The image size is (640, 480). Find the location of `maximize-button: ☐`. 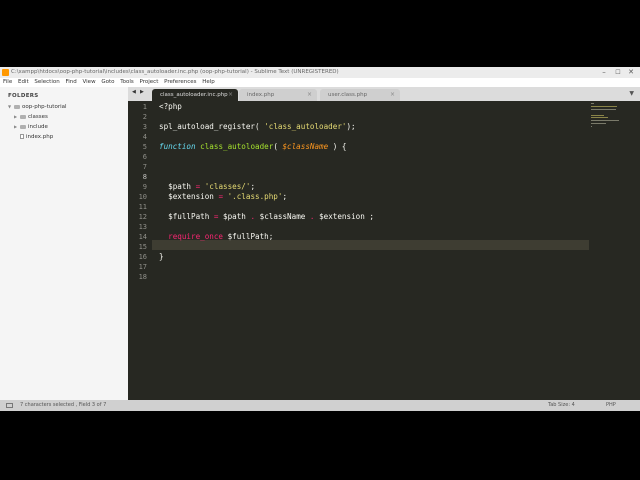

maximize-button: ☐ is located at coordinates (618, 72).